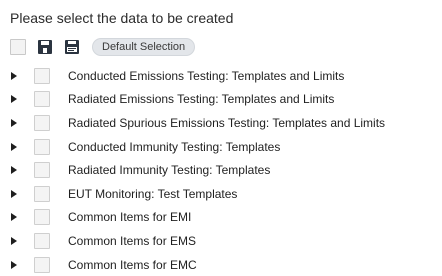  I want to click on tree-item-label: EUT Monitoring: Test Templates, so click(153, 193).